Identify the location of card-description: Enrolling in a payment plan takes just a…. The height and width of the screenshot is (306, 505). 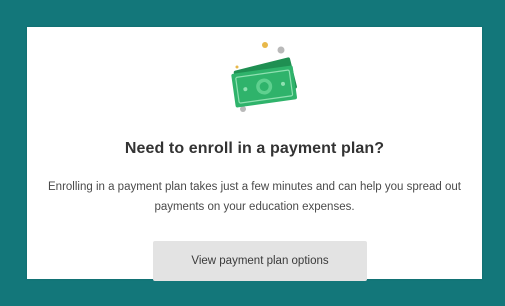
(254, 197).